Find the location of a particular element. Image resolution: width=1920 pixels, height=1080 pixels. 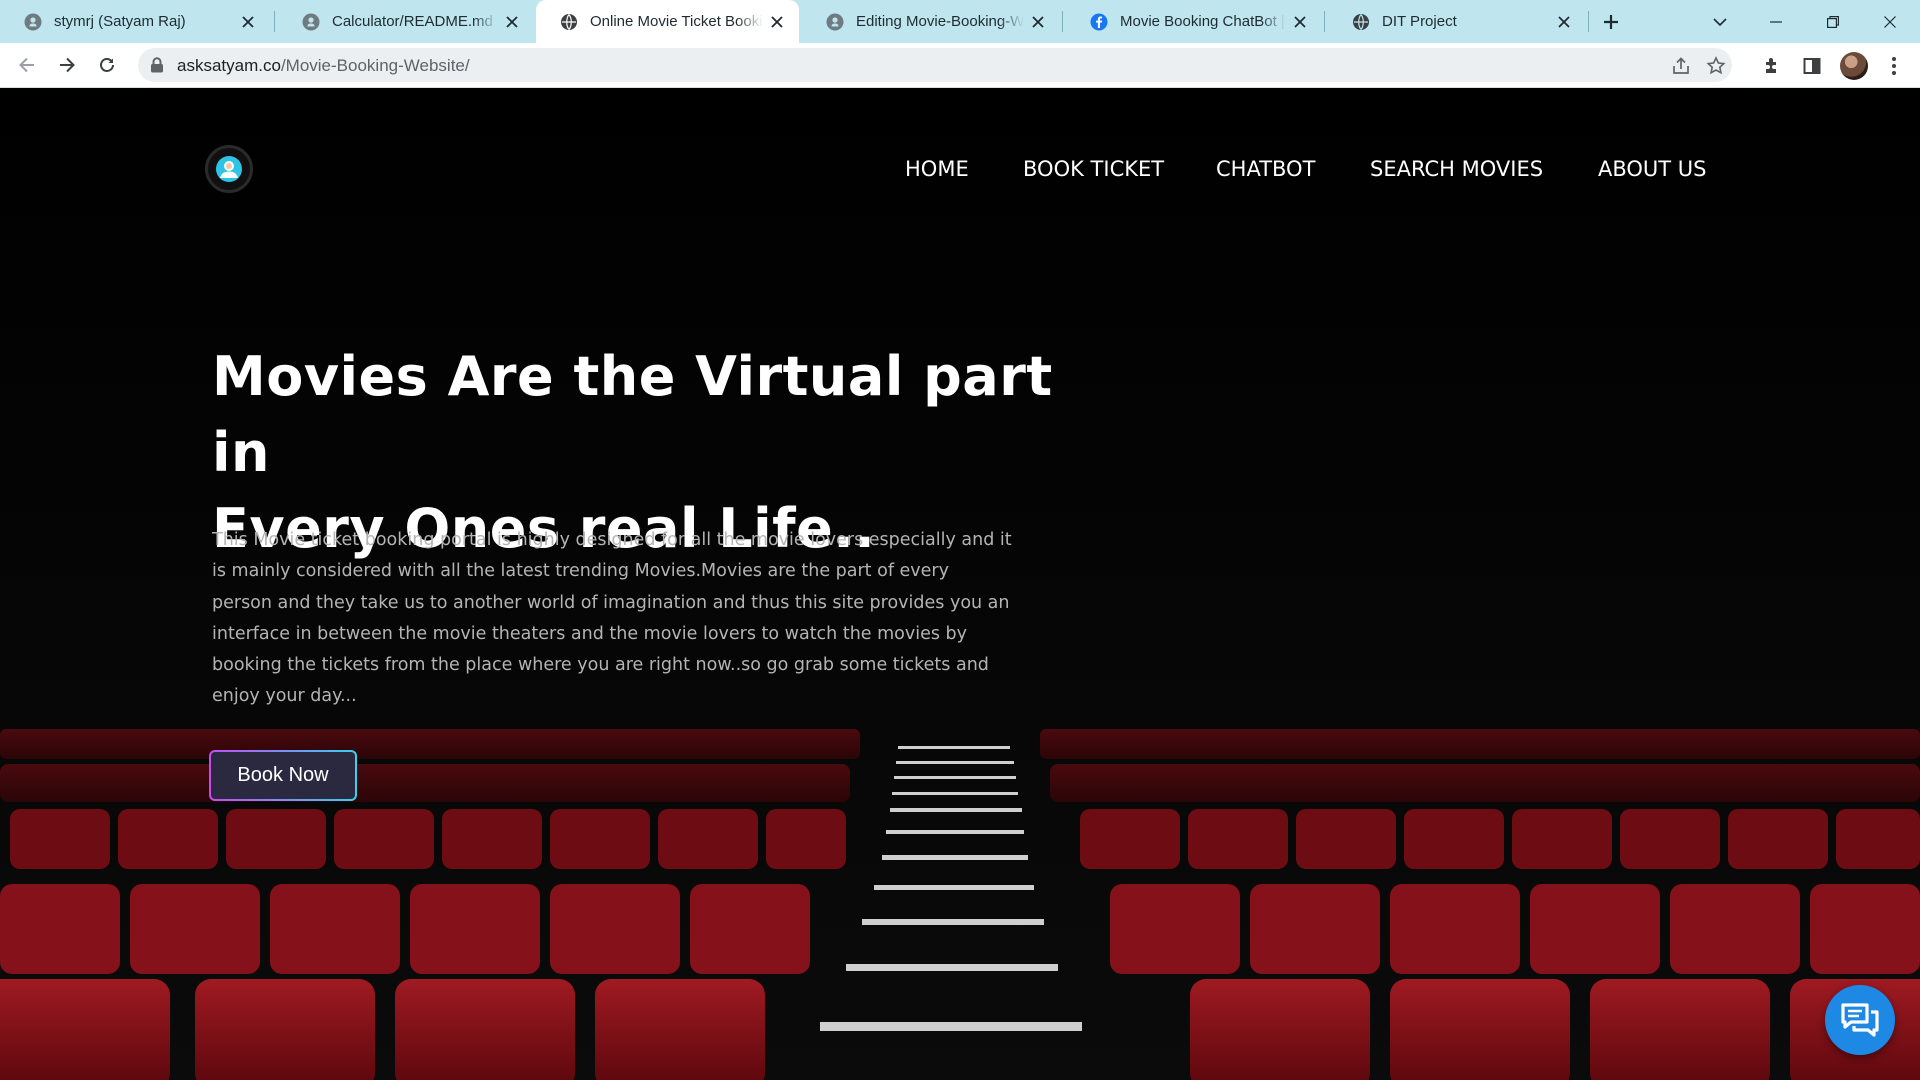

reload-icon is located at coordinates (107, 65).